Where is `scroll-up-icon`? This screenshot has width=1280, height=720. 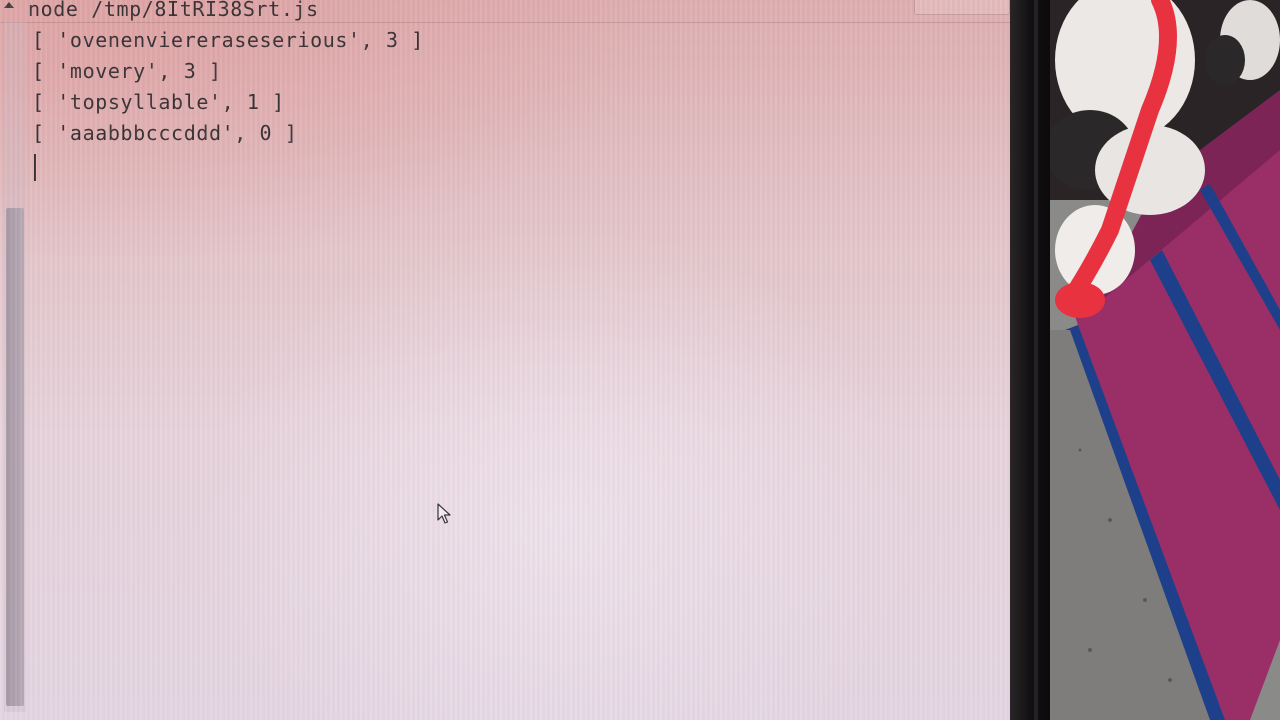 scroll-up-icon is located at coordinates (9, 5).